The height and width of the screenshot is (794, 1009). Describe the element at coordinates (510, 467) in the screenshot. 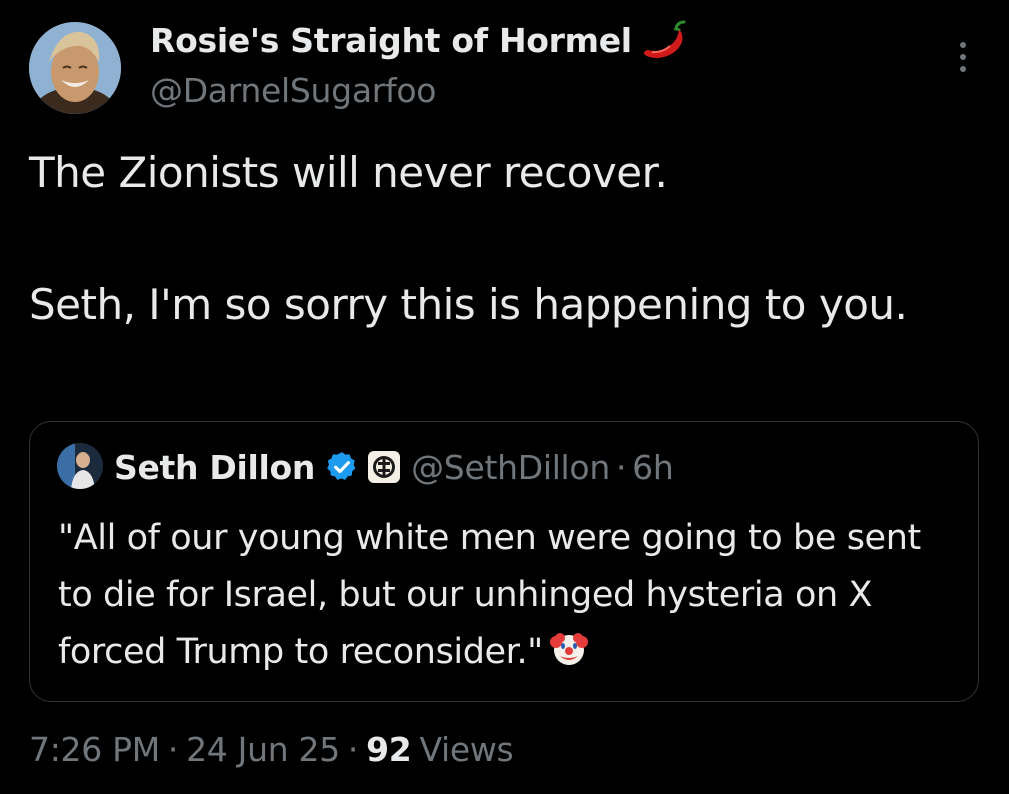

I see `quoted-author-handle: @SethDillon` at that location.